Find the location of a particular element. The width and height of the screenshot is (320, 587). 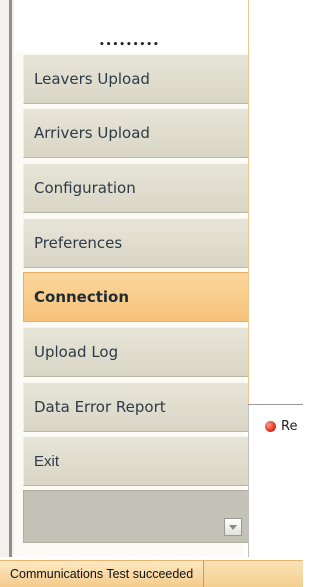

sidebar-item-preferences: Preferences is located at coordinates (136, 243).